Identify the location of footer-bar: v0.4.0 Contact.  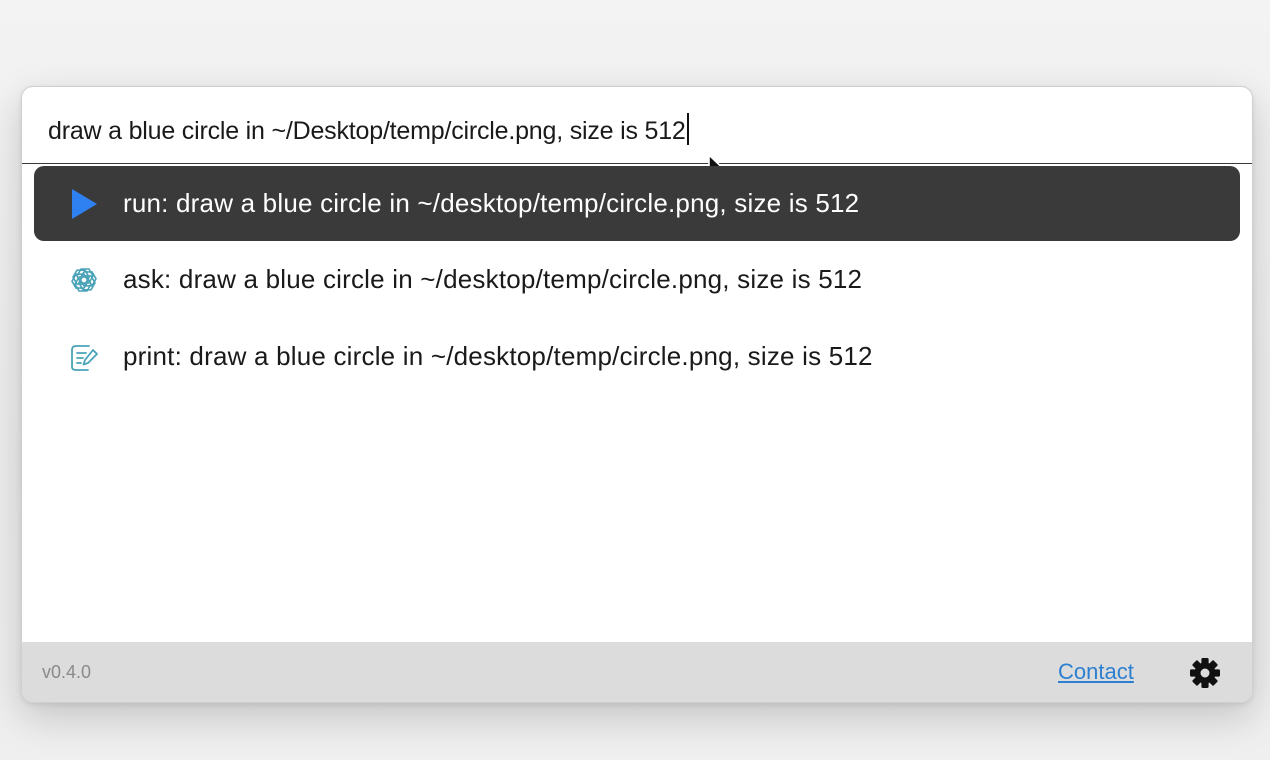
(637, 672).